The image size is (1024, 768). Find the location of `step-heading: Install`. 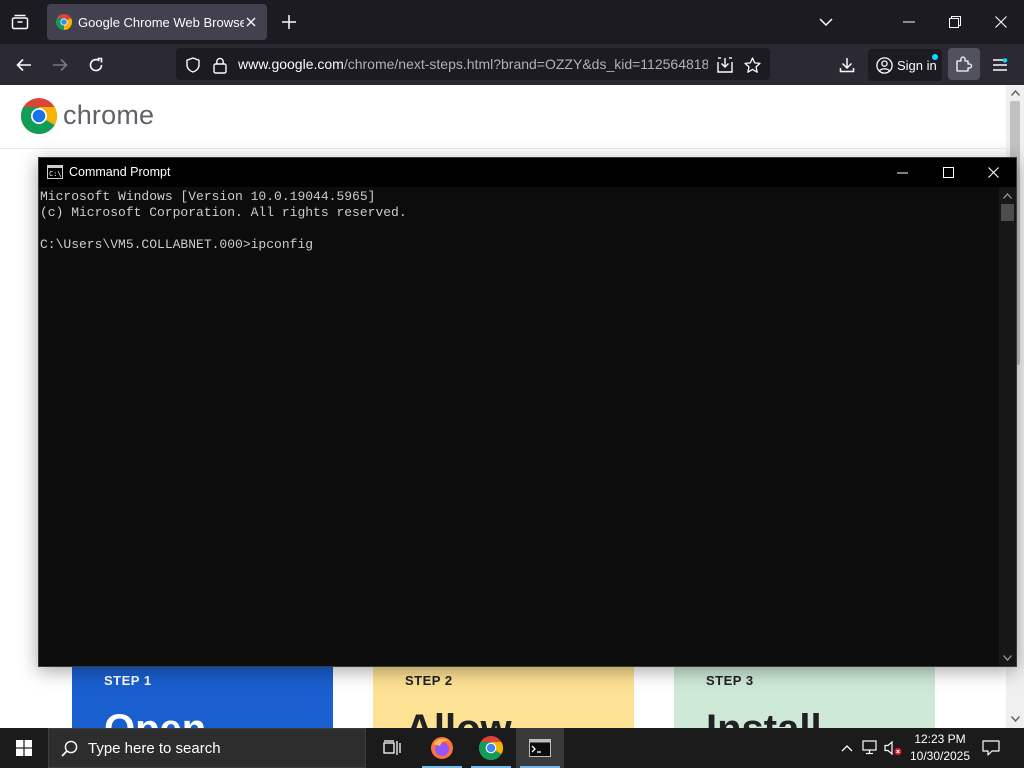

step-heading: Install is located at coordinates (764, 717).